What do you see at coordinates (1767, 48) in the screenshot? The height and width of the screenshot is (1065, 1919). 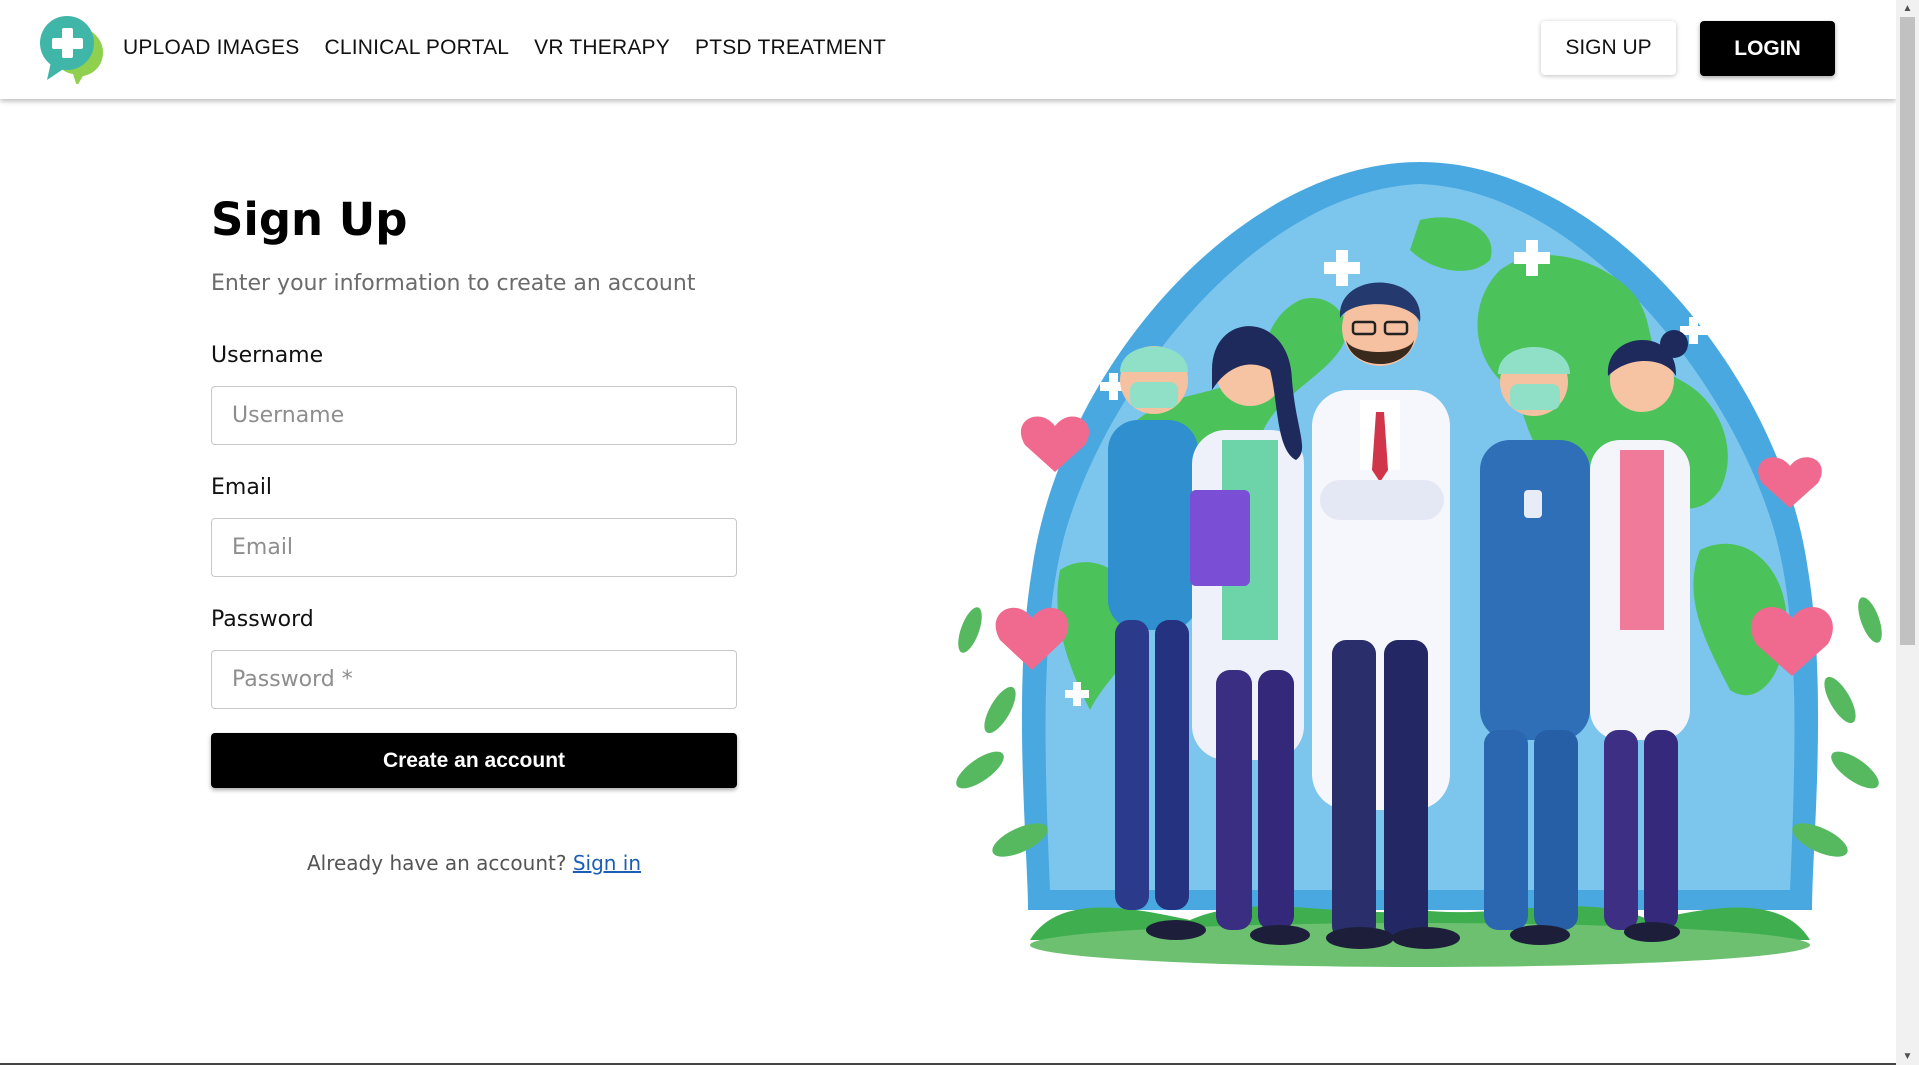 I see `nav-login-button: LOGIN` at bounding box center [1767, 48].